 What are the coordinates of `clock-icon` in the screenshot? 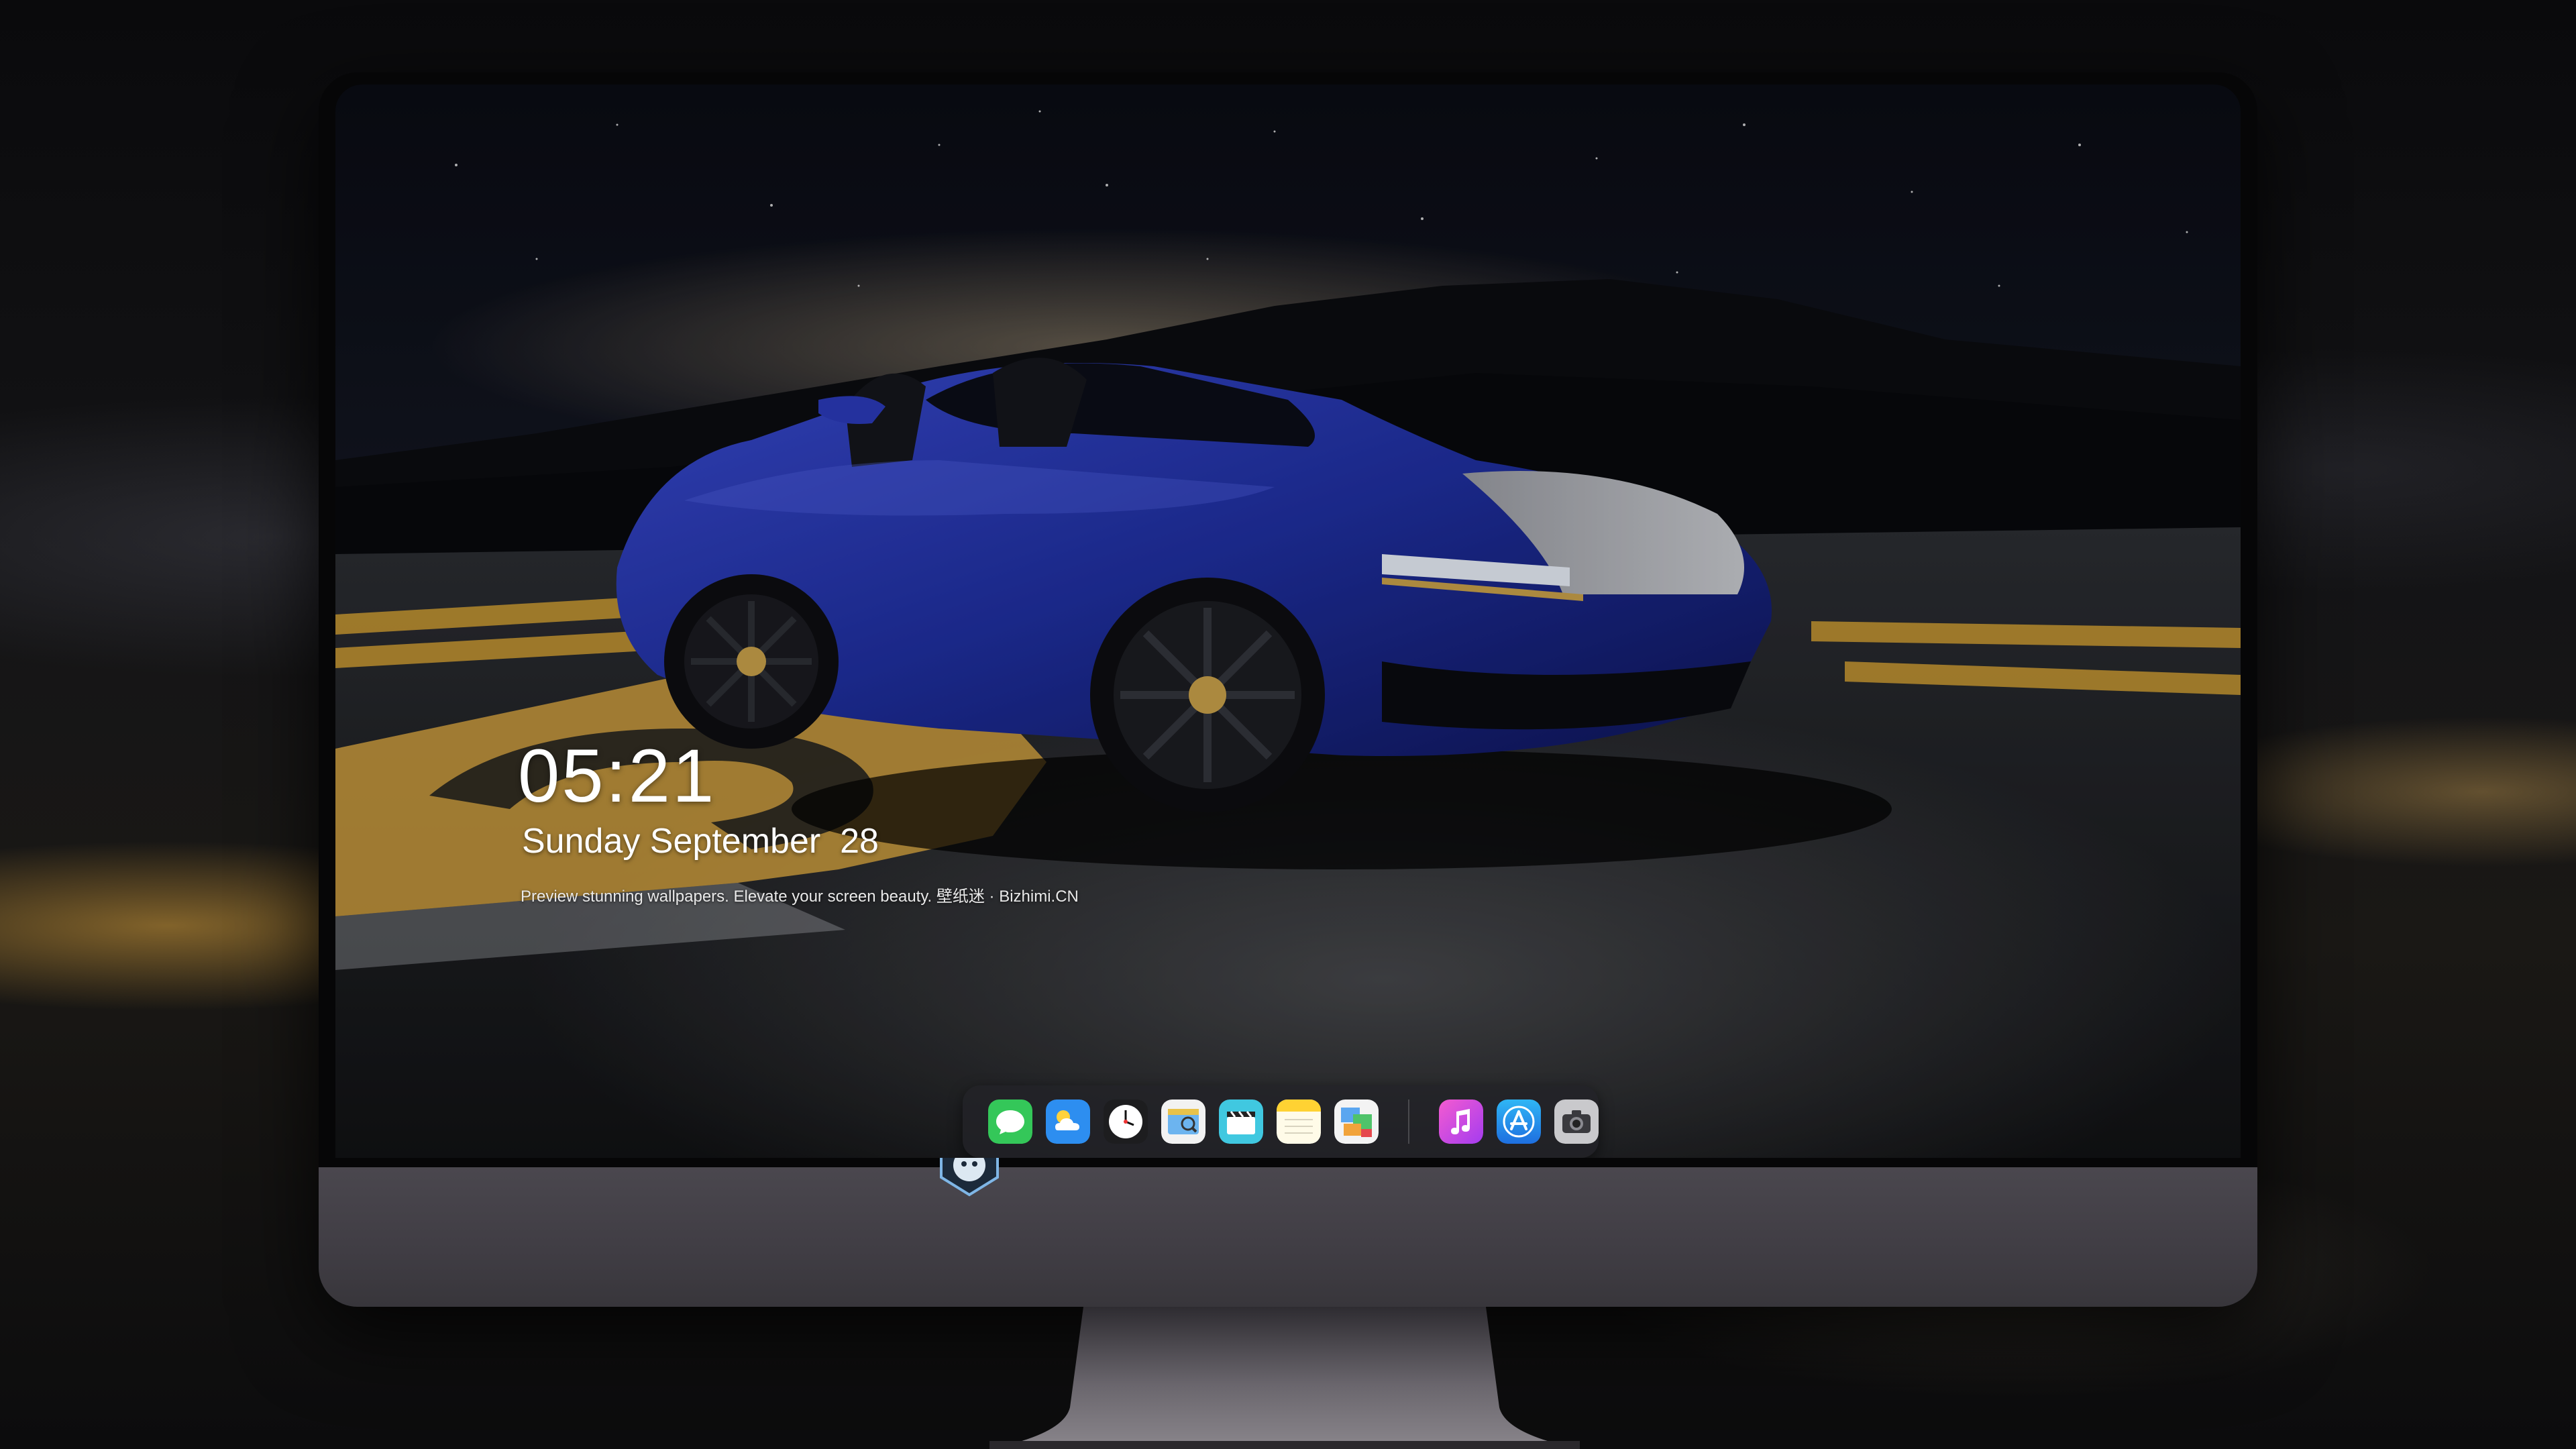 It's located at (1126, 1121).